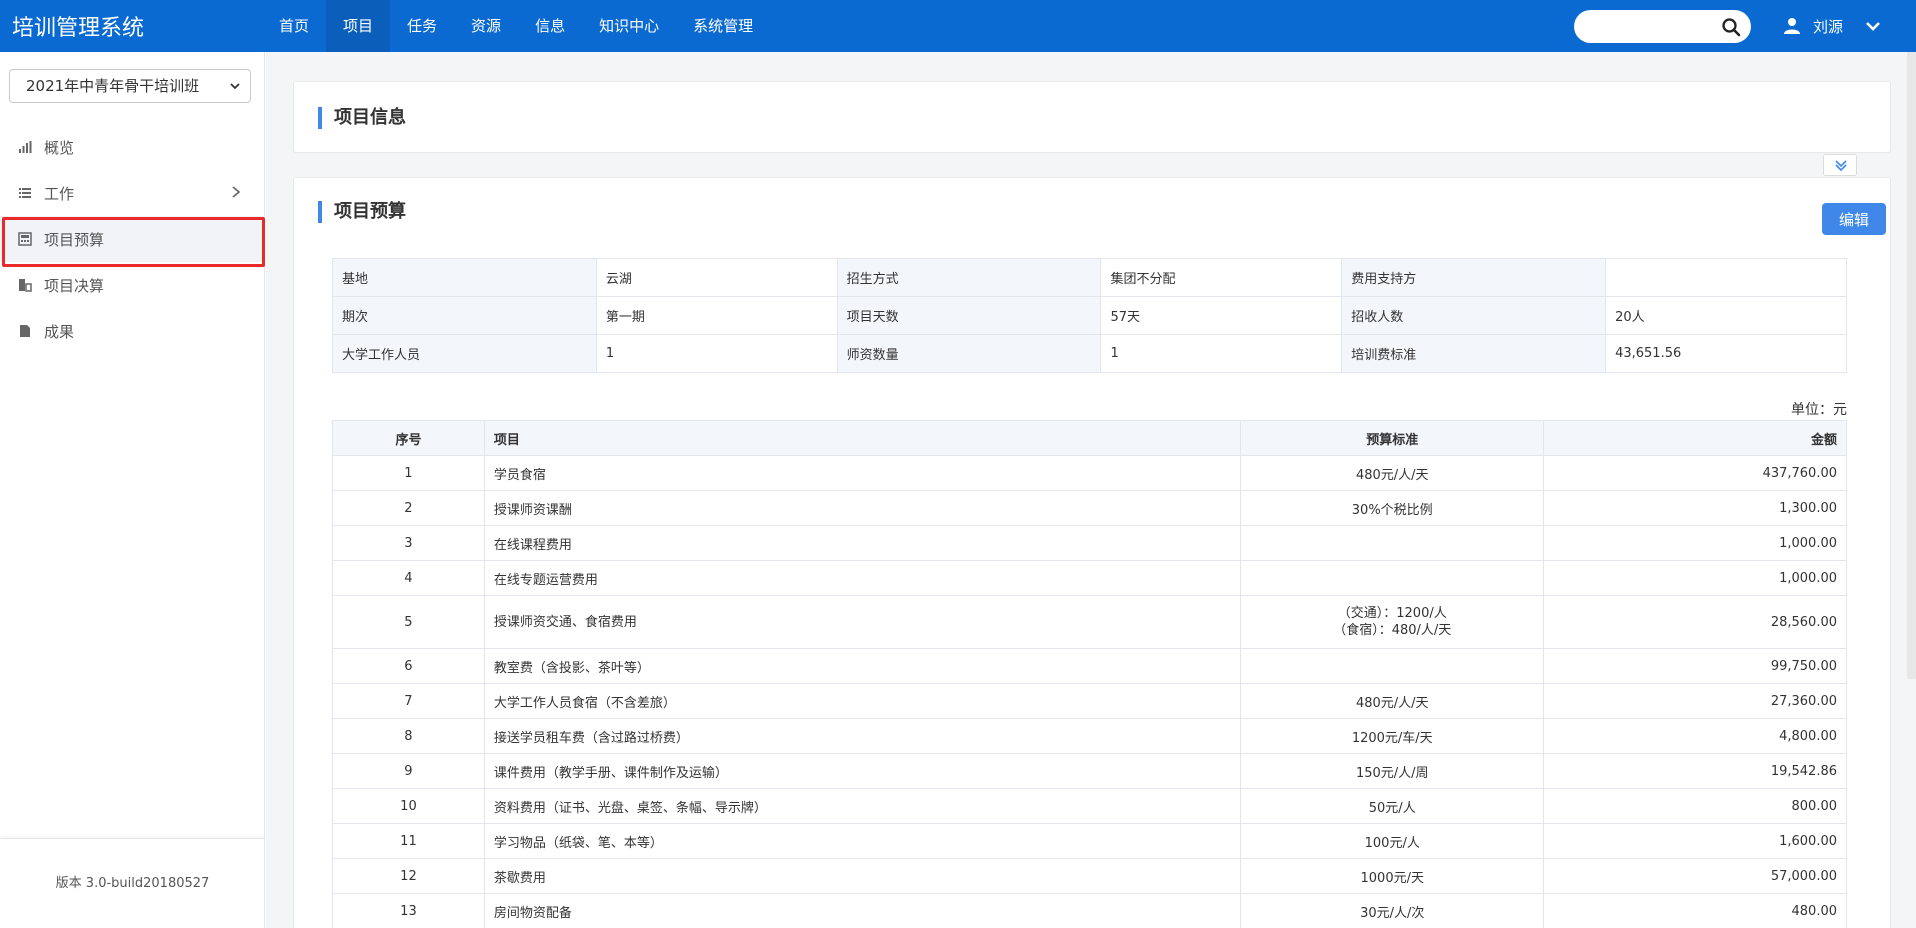  What do you see at coordinates (408, 578) in the screenshot?
I see `cell-no: 4` at bounding box center [408, 578].